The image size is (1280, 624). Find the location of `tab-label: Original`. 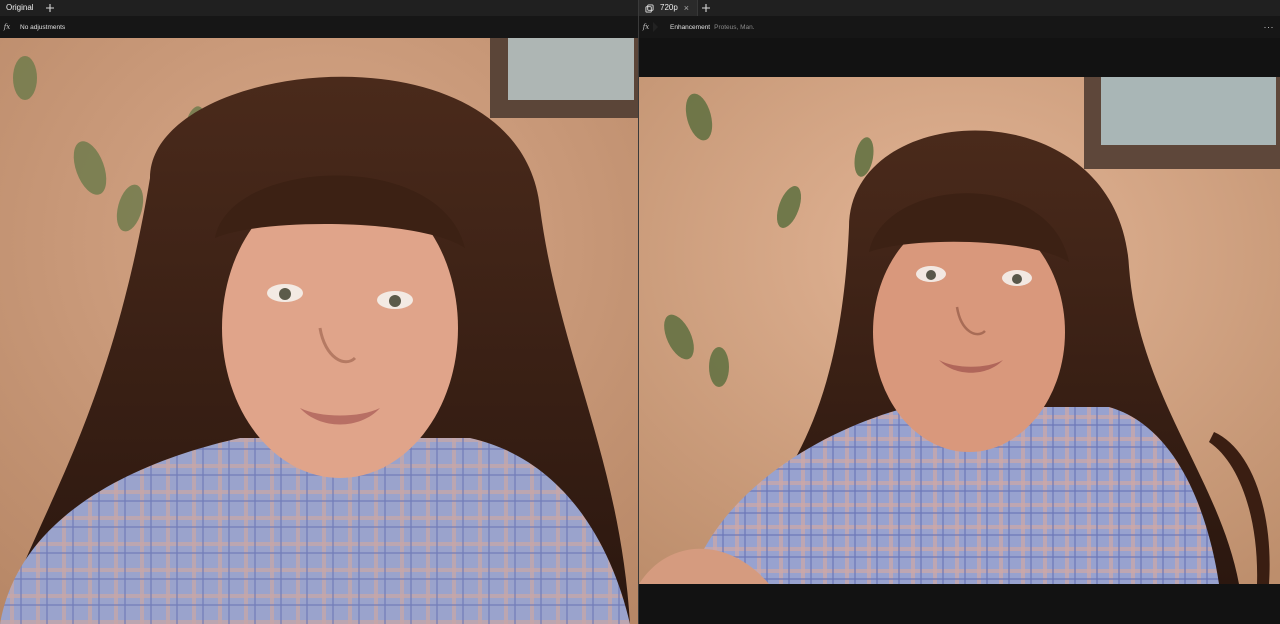

tab-label: Original is located at coordinates (20, 7).